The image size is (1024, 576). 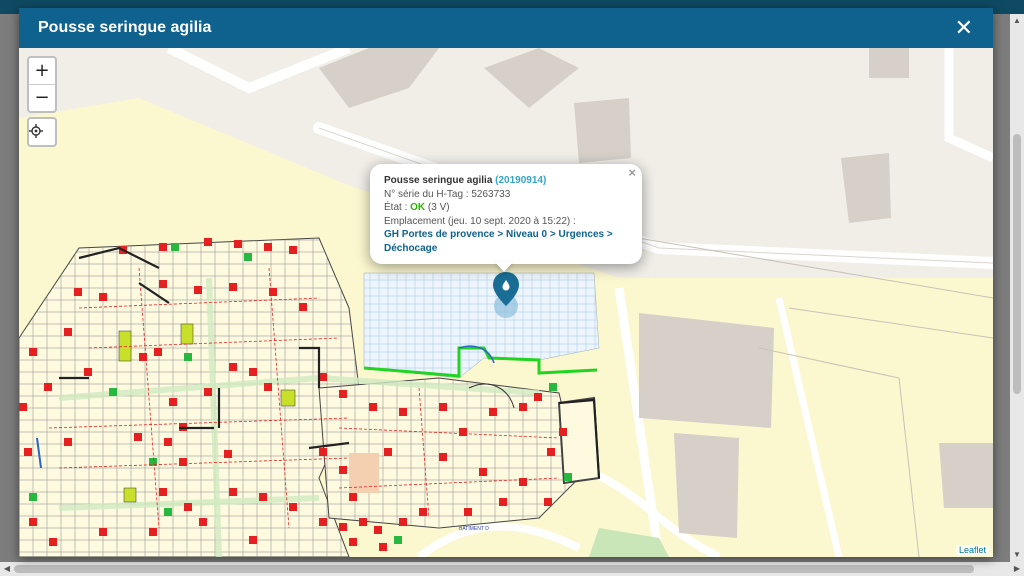 I want to click on horizontal-scrollbar-thumb, so click(x=494, y=569).